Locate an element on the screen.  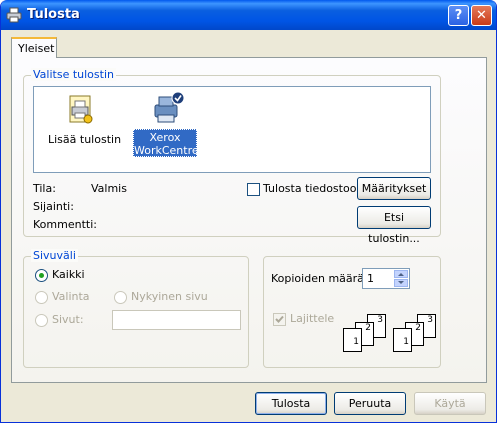
checkmark-icon is located at coordinates (279, 319).